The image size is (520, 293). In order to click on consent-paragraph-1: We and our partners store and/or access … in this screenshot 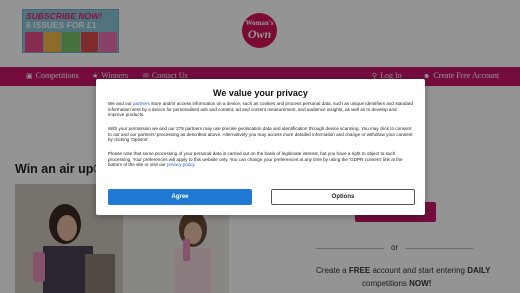, I will do `click(261, 109)`.